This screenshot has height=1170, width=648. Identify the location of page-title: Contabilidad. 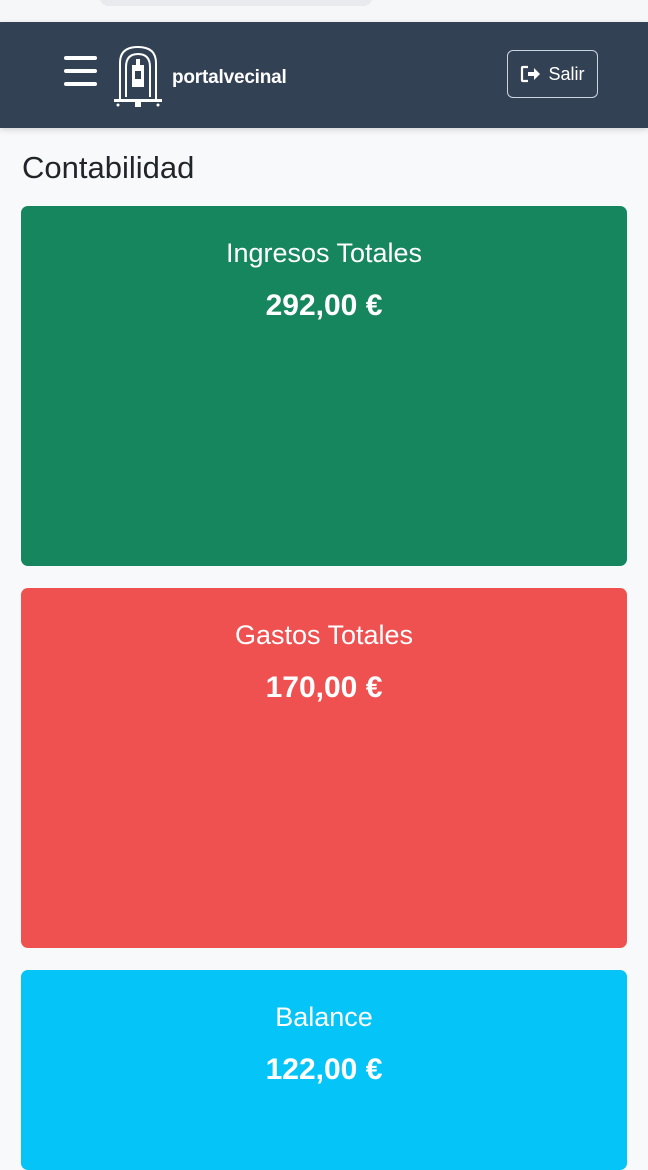
(108, 167).